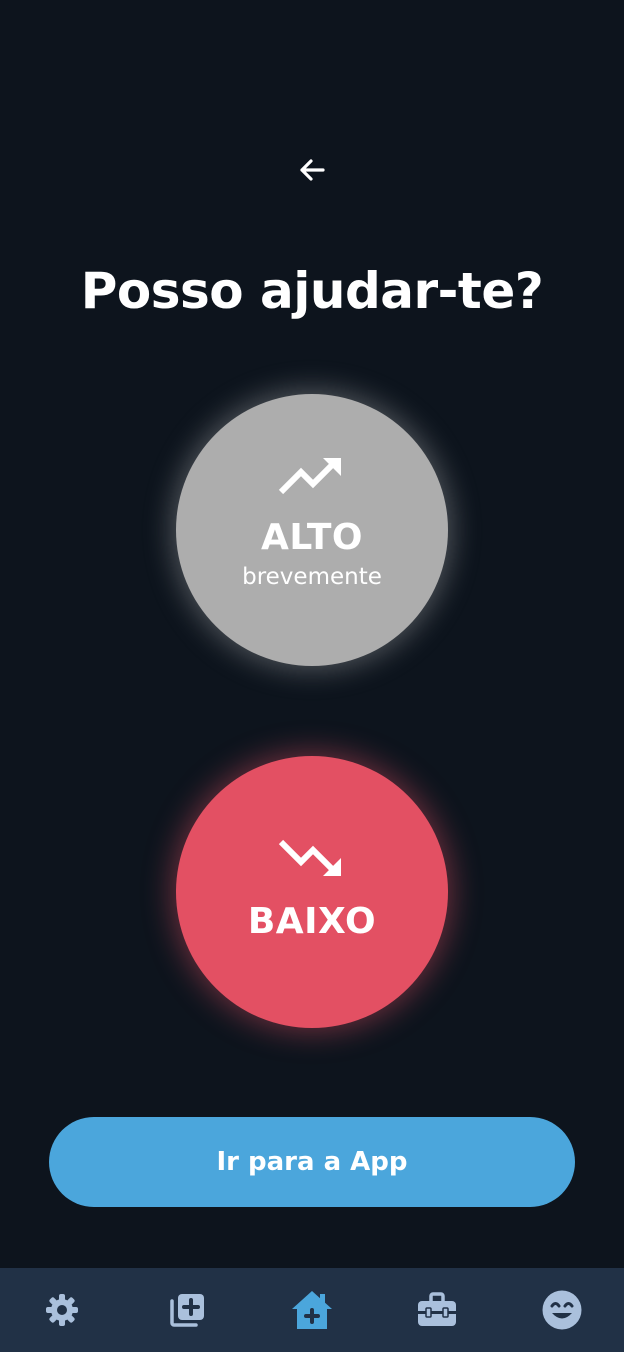 Image resolution: width=624 pixels, height=1352 pixels. What do you see at coordinates (312, 577) in the screenshot?
I see `high-option-sublabel: brevemente` at bounding box center [312, 577].